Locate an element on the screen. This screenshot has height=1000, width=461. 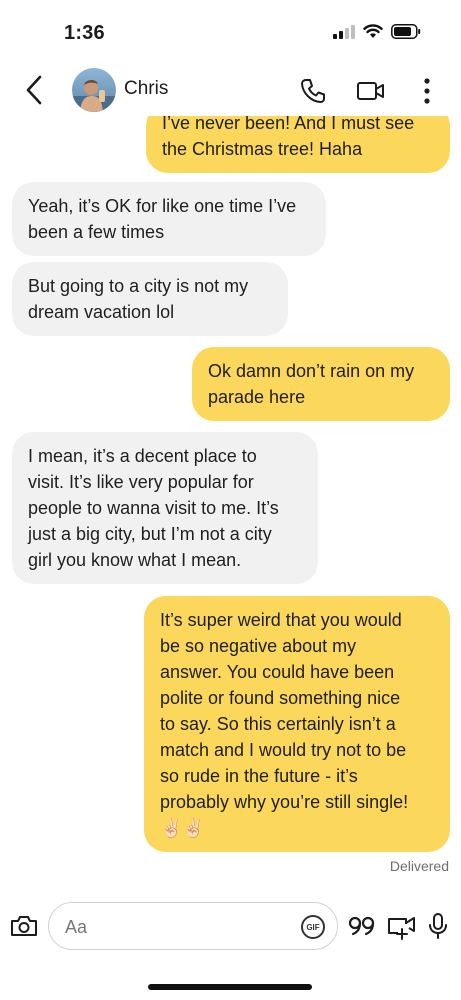
video-camera-icon is located at coordinates (370, 91).